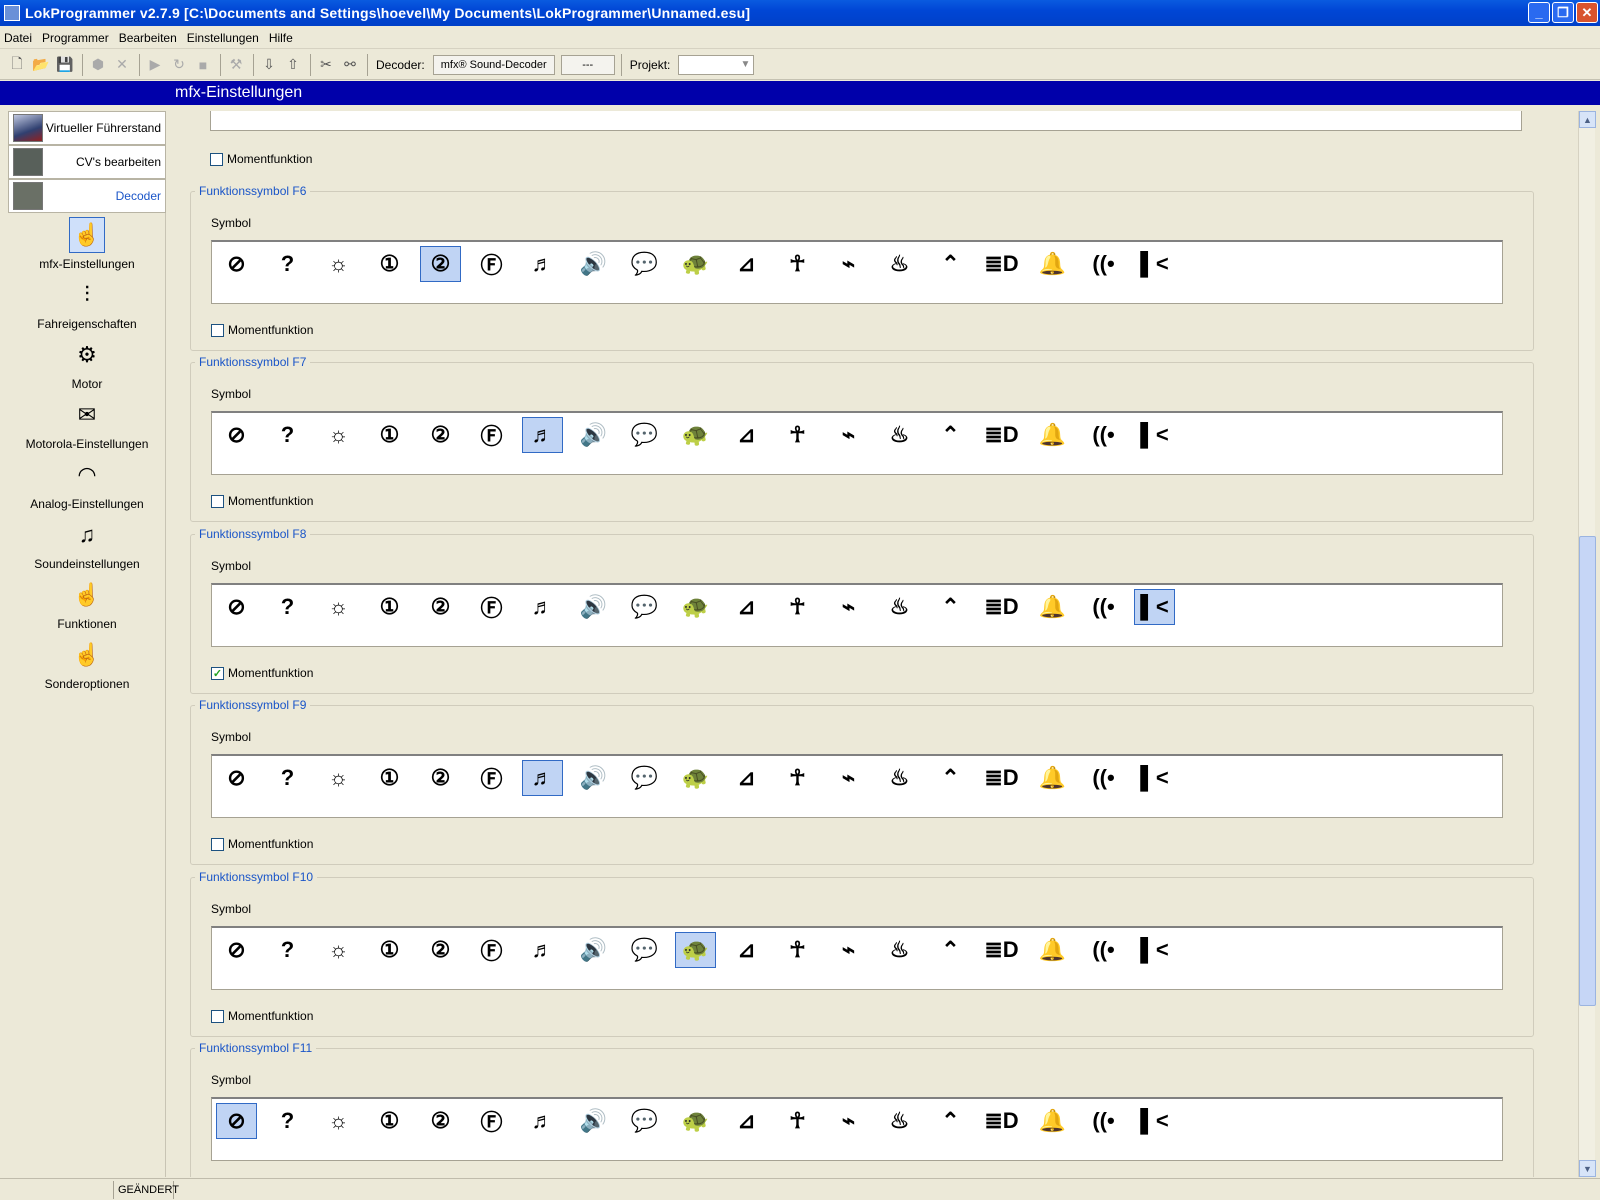  Describe the element at coordinates (1563, 12) in the screenshot. I see `maximize-button: ❐` at that location.